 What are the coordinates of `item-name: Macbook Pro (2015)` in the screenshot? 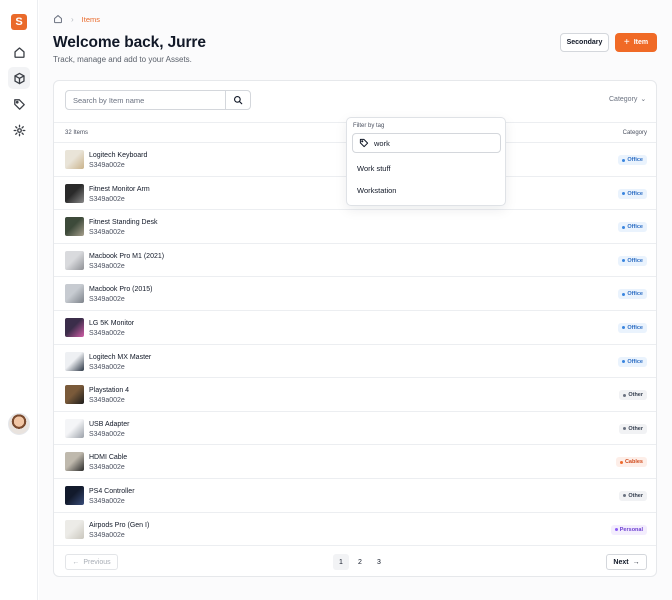 It's located at (121, 290).